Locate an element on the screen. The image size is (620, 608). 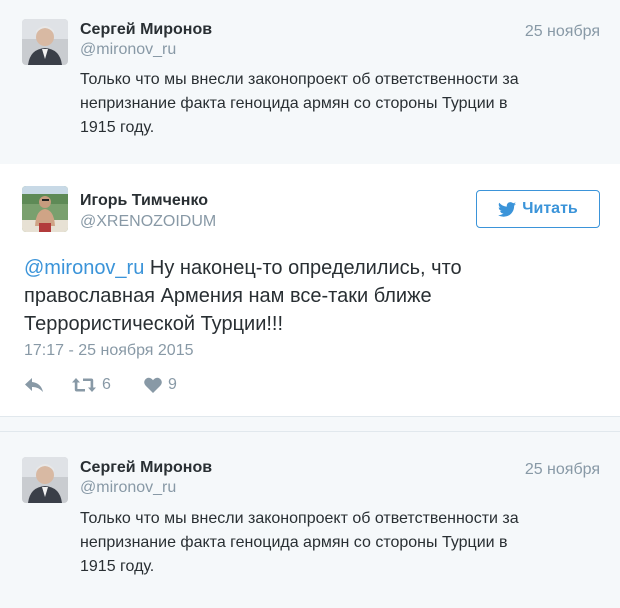
reply-button is located at coordinates (48, 385).